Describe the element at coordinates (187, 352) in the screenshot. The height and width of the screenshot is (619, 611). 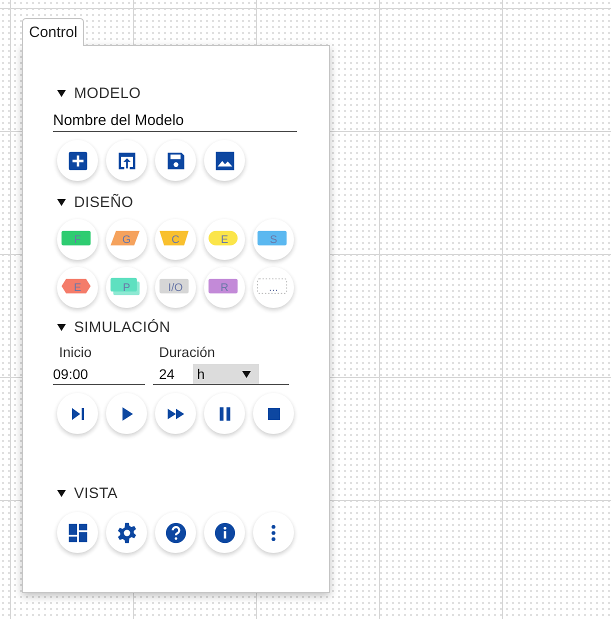
I see `field-label: Duración` at that location.